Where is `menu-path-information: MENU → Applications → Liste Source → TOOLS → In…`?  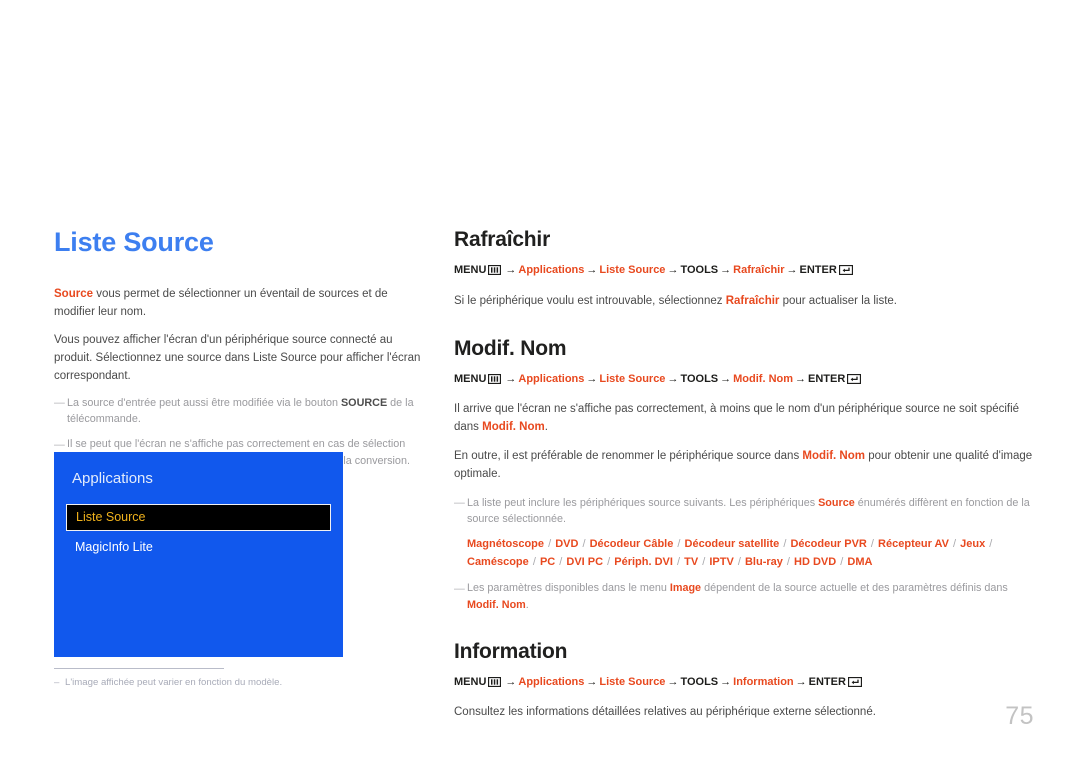 menu-path-information: MENU → Applications → Liste Source → TOOLS → In… is located at coordinates (744, 684).